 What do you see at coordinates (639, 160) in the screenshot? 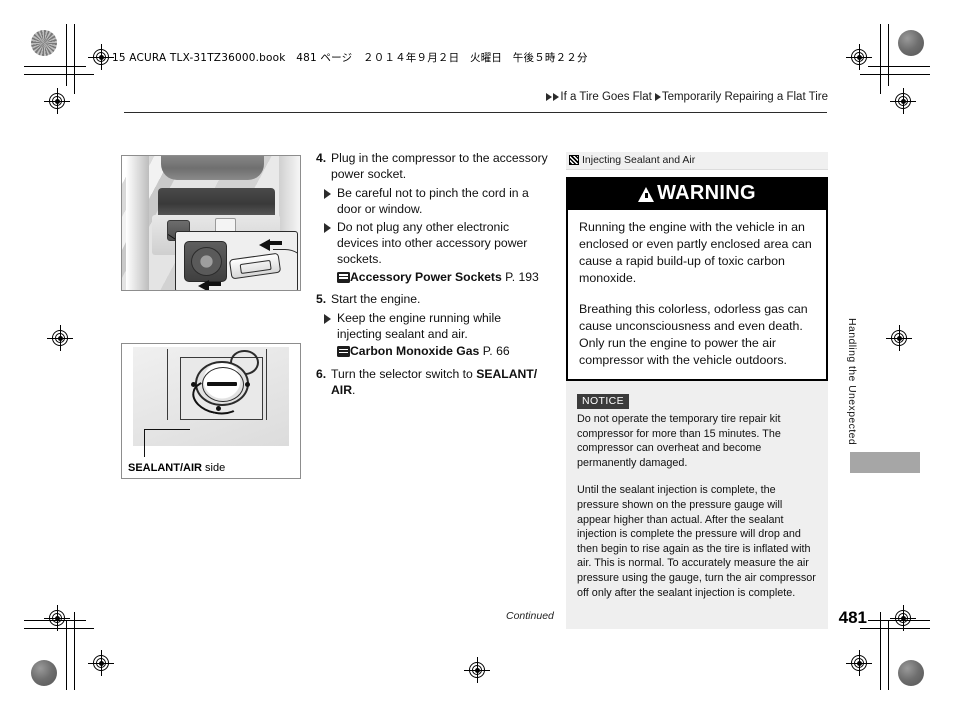
I see `sidebar-section-label: Injecting Sealant and Air` at bounding box center [639, 160].